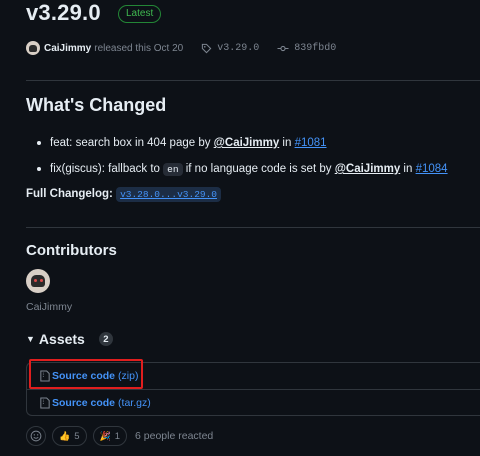 The image size is (480, 456). Describe the element at coordinates (432, 169) in the screenshot. I see `issue-link: #1084` at that location.